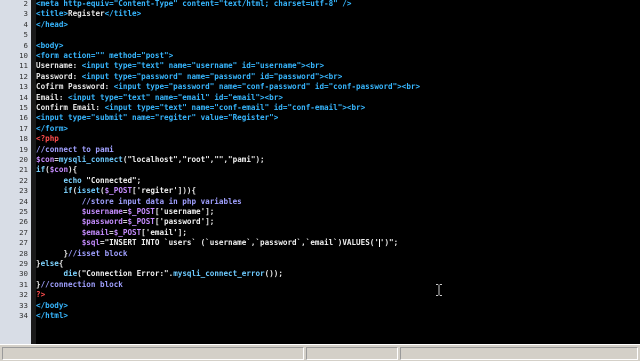 Image resolution: width=640 pixels, height=361 pixels. I want to click on code-line: 28 }//isset block, so click(320, 254).